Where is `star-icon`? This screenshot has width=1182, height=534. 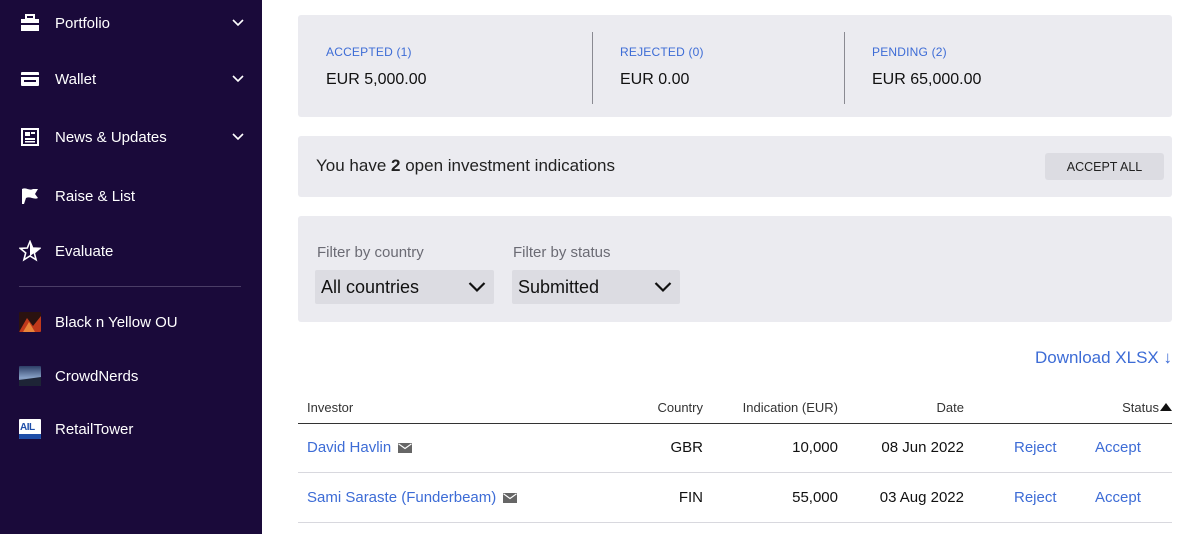
star-icon is located at coordinates (30, 251).